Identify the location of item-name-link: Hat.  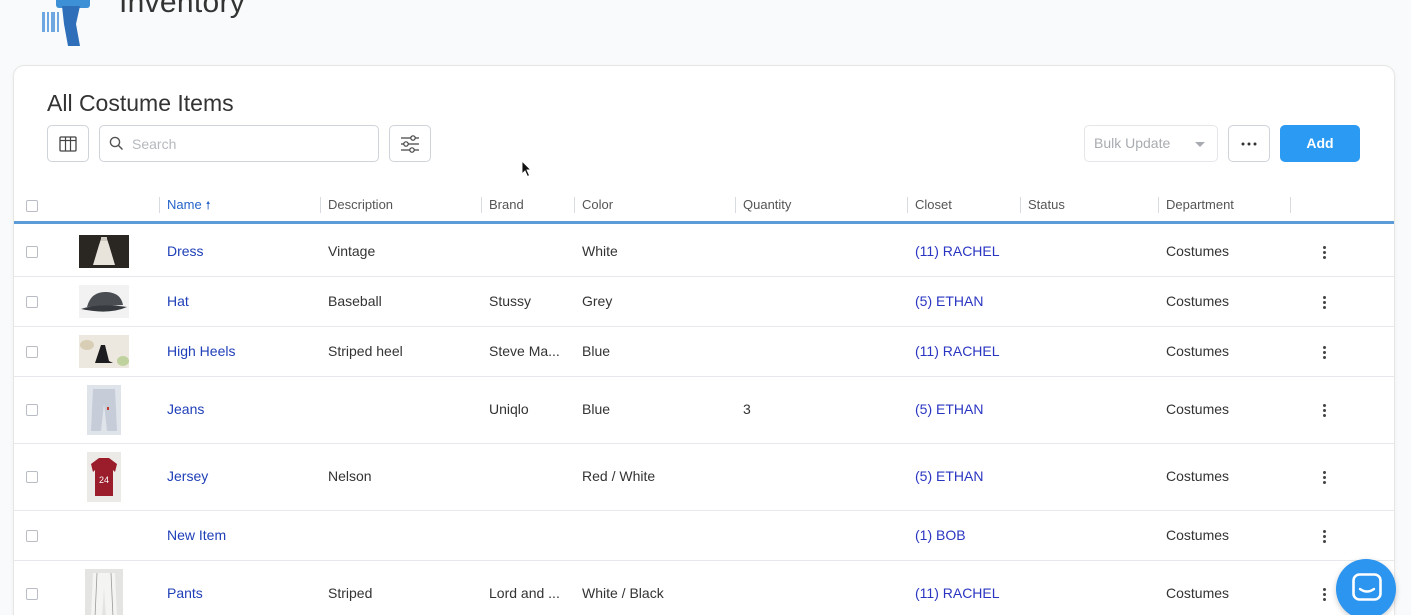
(178, 301).